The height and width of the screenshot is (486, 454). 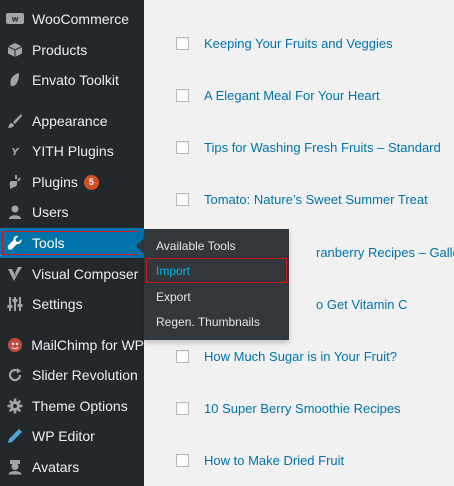 I want to click on visual-composer-icon, so click(x=15, y=274).